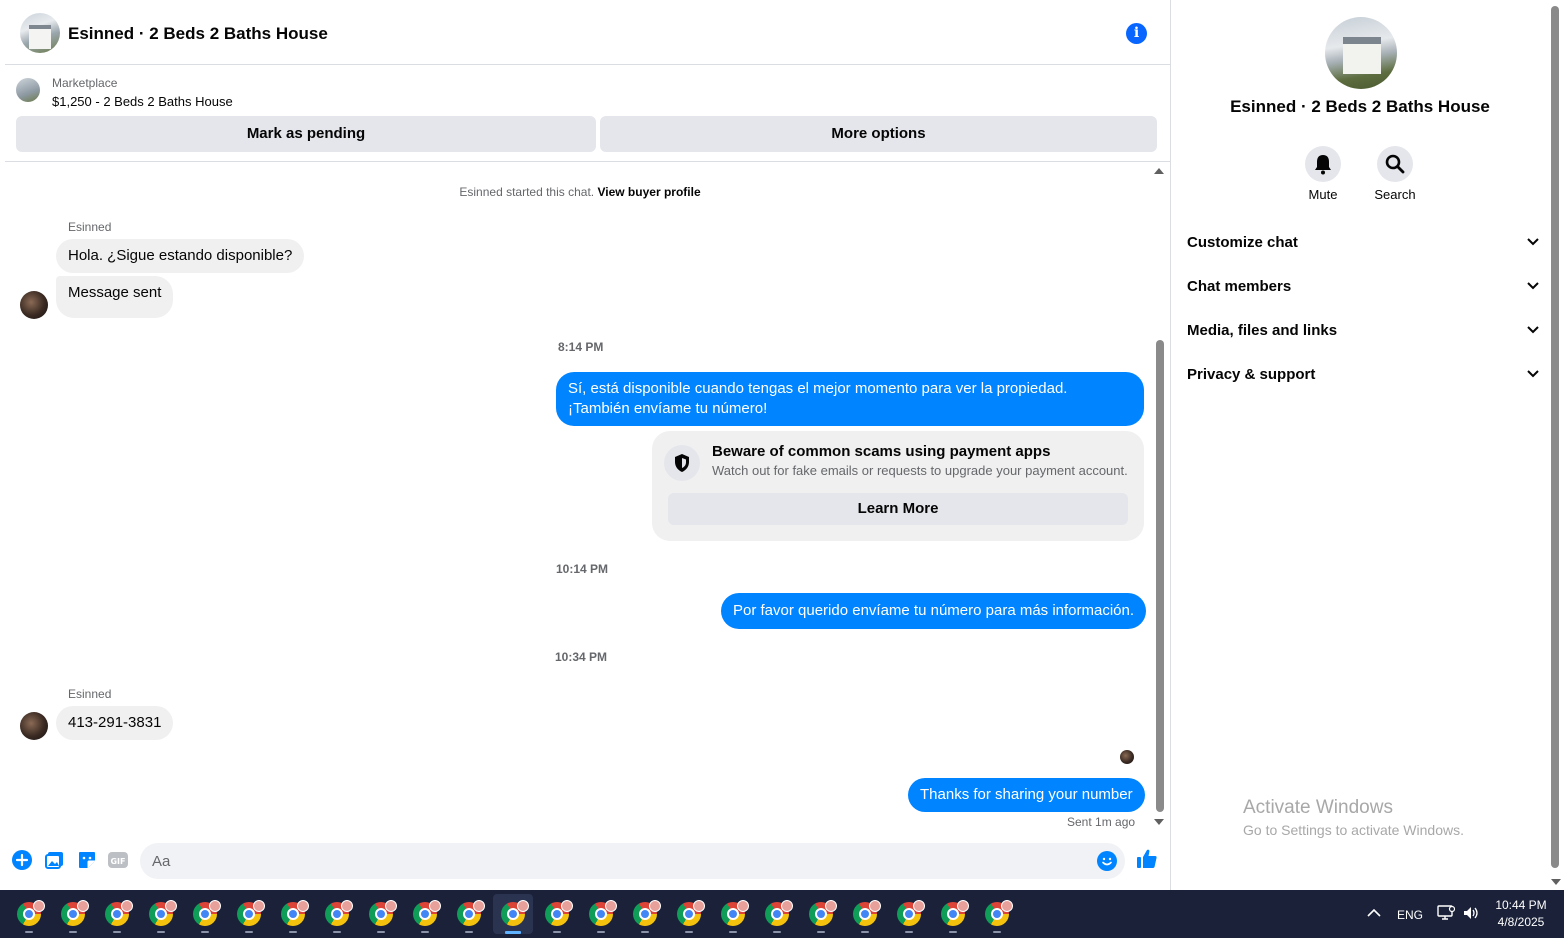 This screenshot has height=938, width=1564. Describe the element at coordinates (1323, 164) in the screenshot. I see `bell-icon` at that location.